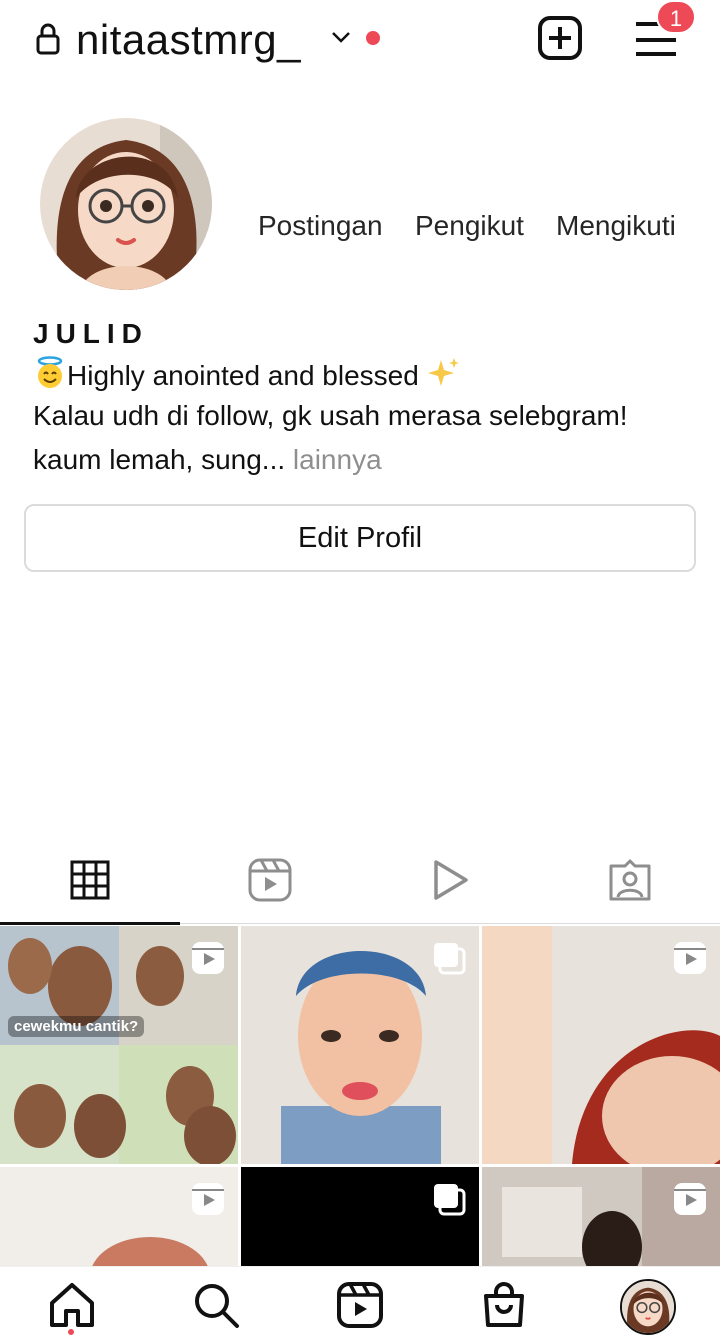 Image resolution: width=720 pixels, height=1340 pixels. I want to click on notification-badge: 1, so click(676, 17).